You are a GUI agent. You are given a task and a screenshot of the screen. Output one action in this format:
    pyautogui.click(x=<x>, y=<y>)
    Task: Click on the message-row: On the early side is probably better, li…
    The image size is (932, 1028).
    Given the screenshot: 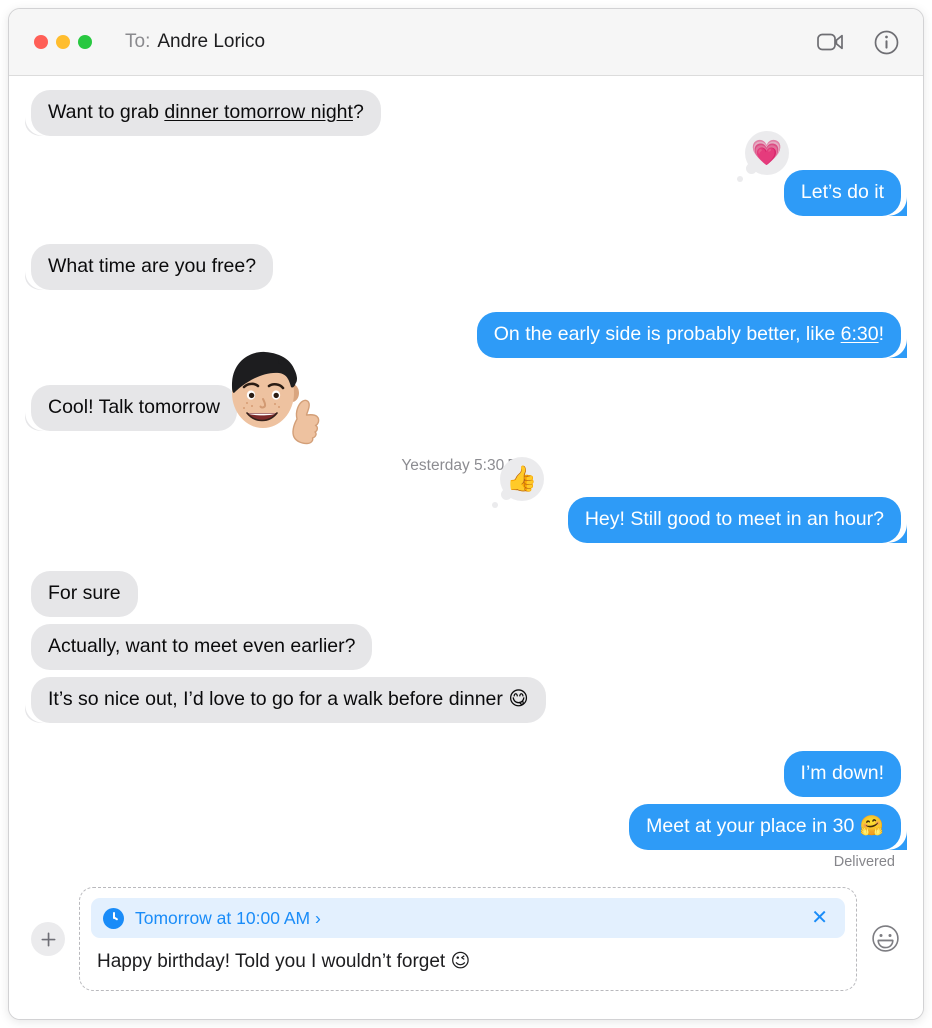 What is the action you would take?
    pyautogui.click(x=466, y=335)
    